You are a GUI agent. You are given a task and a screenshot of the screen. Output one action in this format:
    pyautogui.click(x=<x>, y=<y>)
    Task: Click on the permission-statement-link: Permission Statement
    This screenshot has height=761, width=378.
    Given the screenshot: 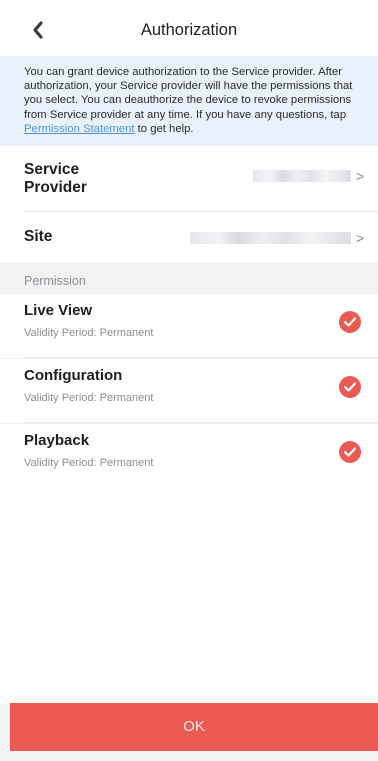 What is the action you would take?
    pyautogui.click(x=79, y=129)
    